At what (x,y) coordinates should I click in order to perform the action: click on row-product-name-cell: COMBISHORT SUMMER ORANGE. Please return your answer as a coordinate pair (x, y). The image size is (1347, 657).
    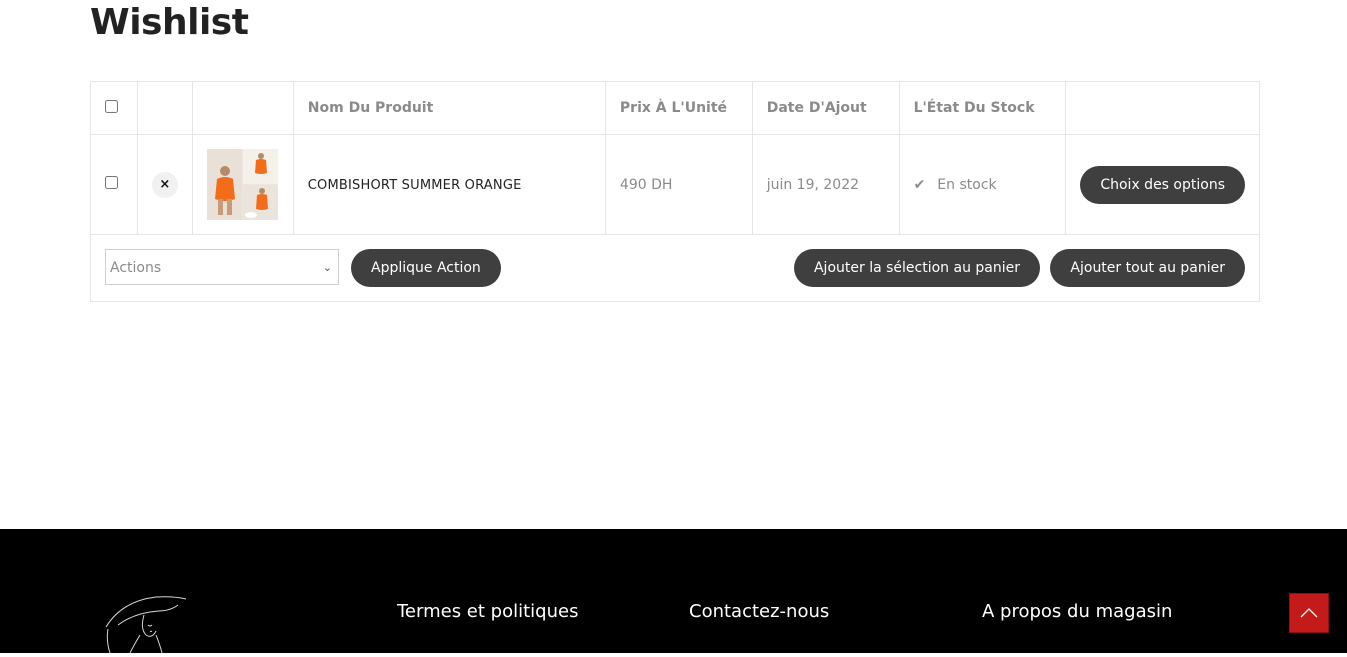
    Looking at the image, I should click on (449, 184).